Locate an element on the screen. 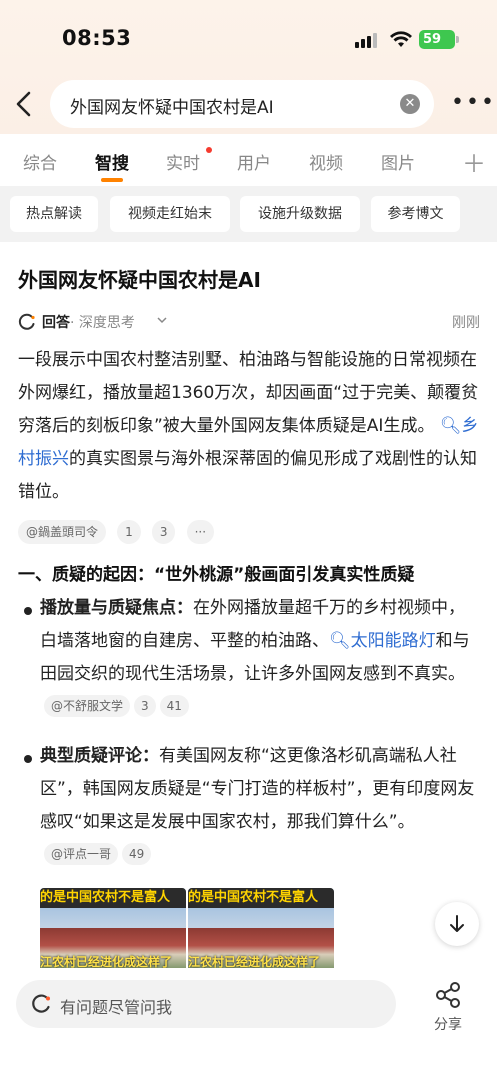  intro-citations: @鍋盖頭司令 1 3 ··· is located at coordinates (119, 533).